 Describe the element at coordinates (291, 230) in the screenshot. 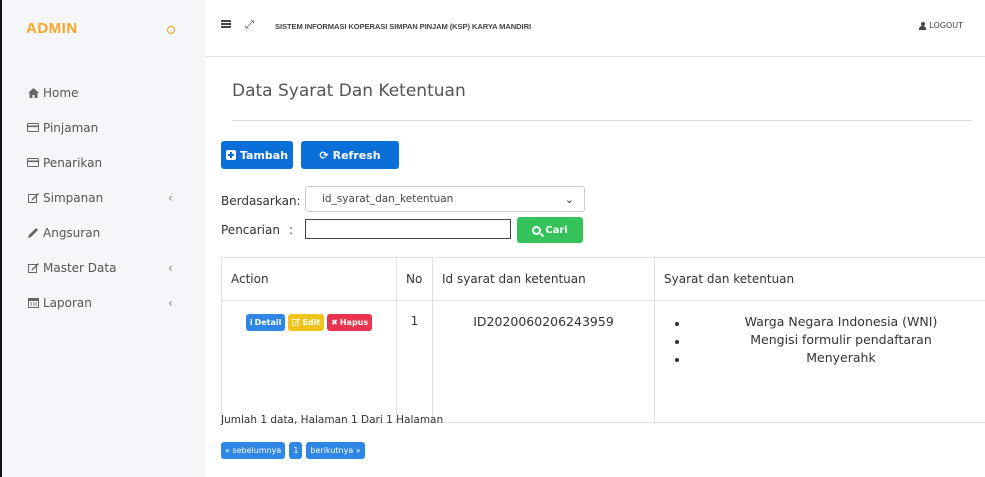

I see `search-label-colon: :` at that location.